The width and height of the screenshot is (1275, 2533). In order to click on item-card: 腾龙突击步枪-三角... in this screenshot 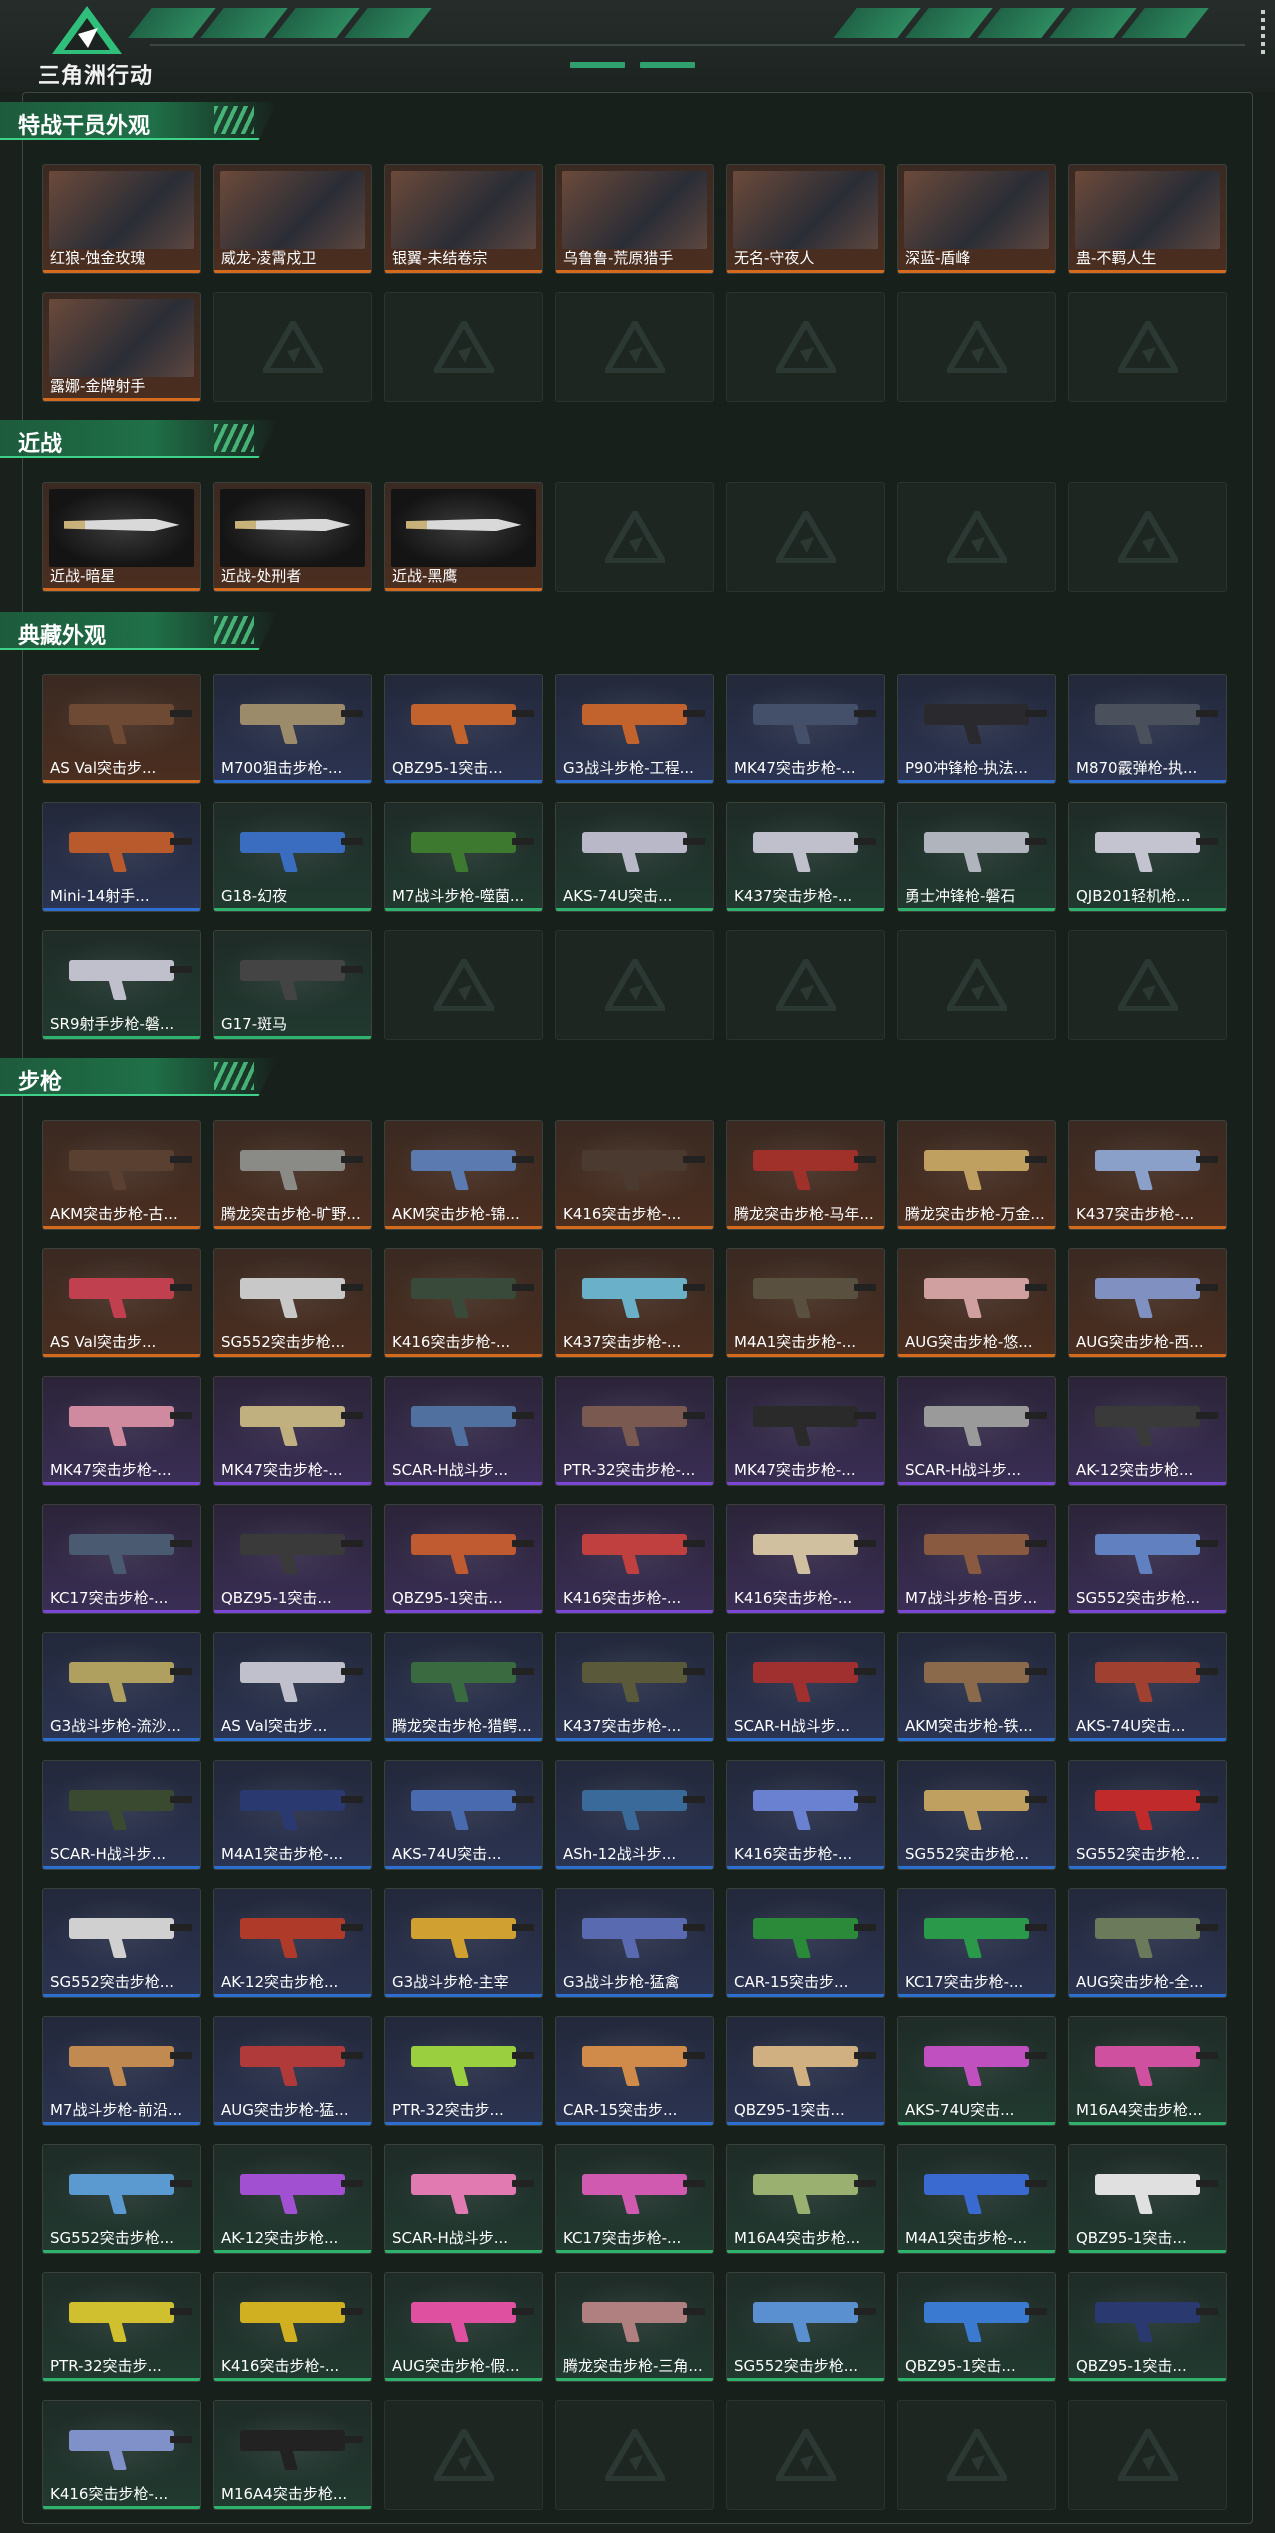, I will do `click(634, 2327)`.